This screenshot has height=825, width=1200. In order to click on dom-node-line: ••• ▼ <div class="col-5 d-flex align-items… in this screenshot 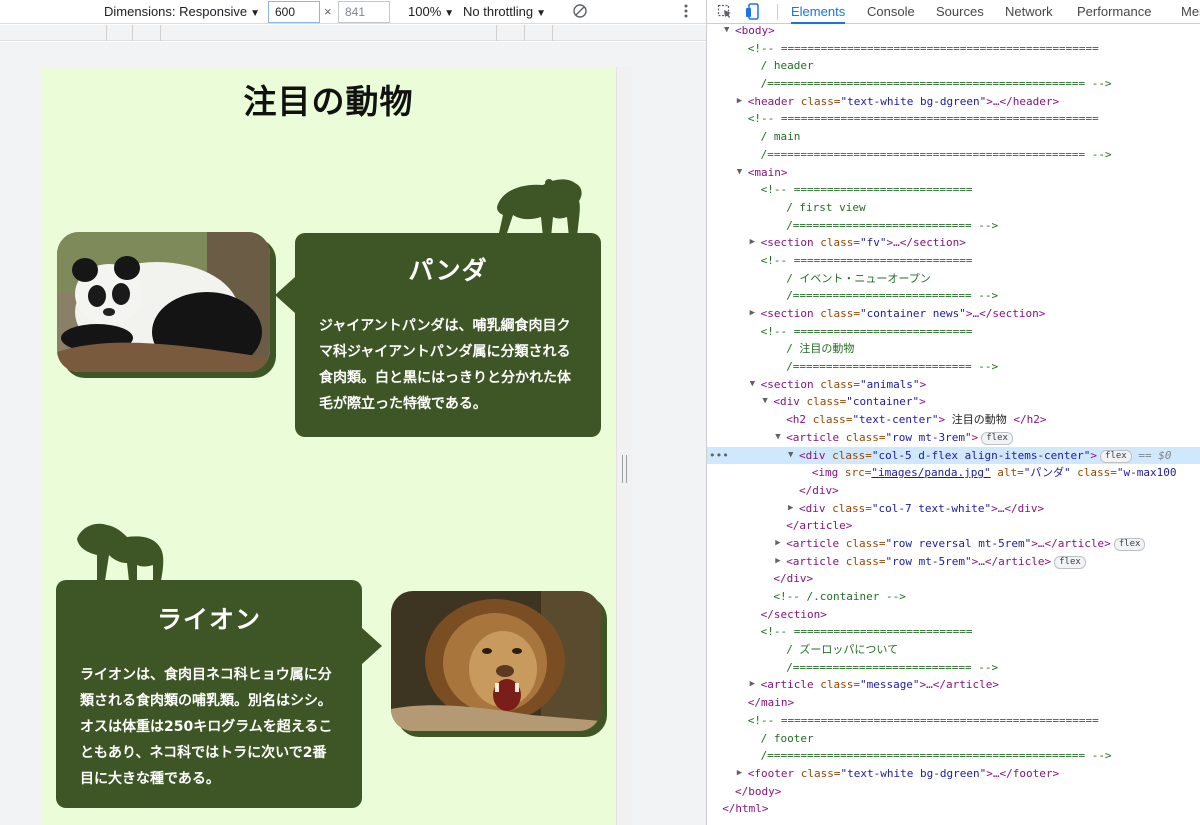, I will do `click(953, 455)`.